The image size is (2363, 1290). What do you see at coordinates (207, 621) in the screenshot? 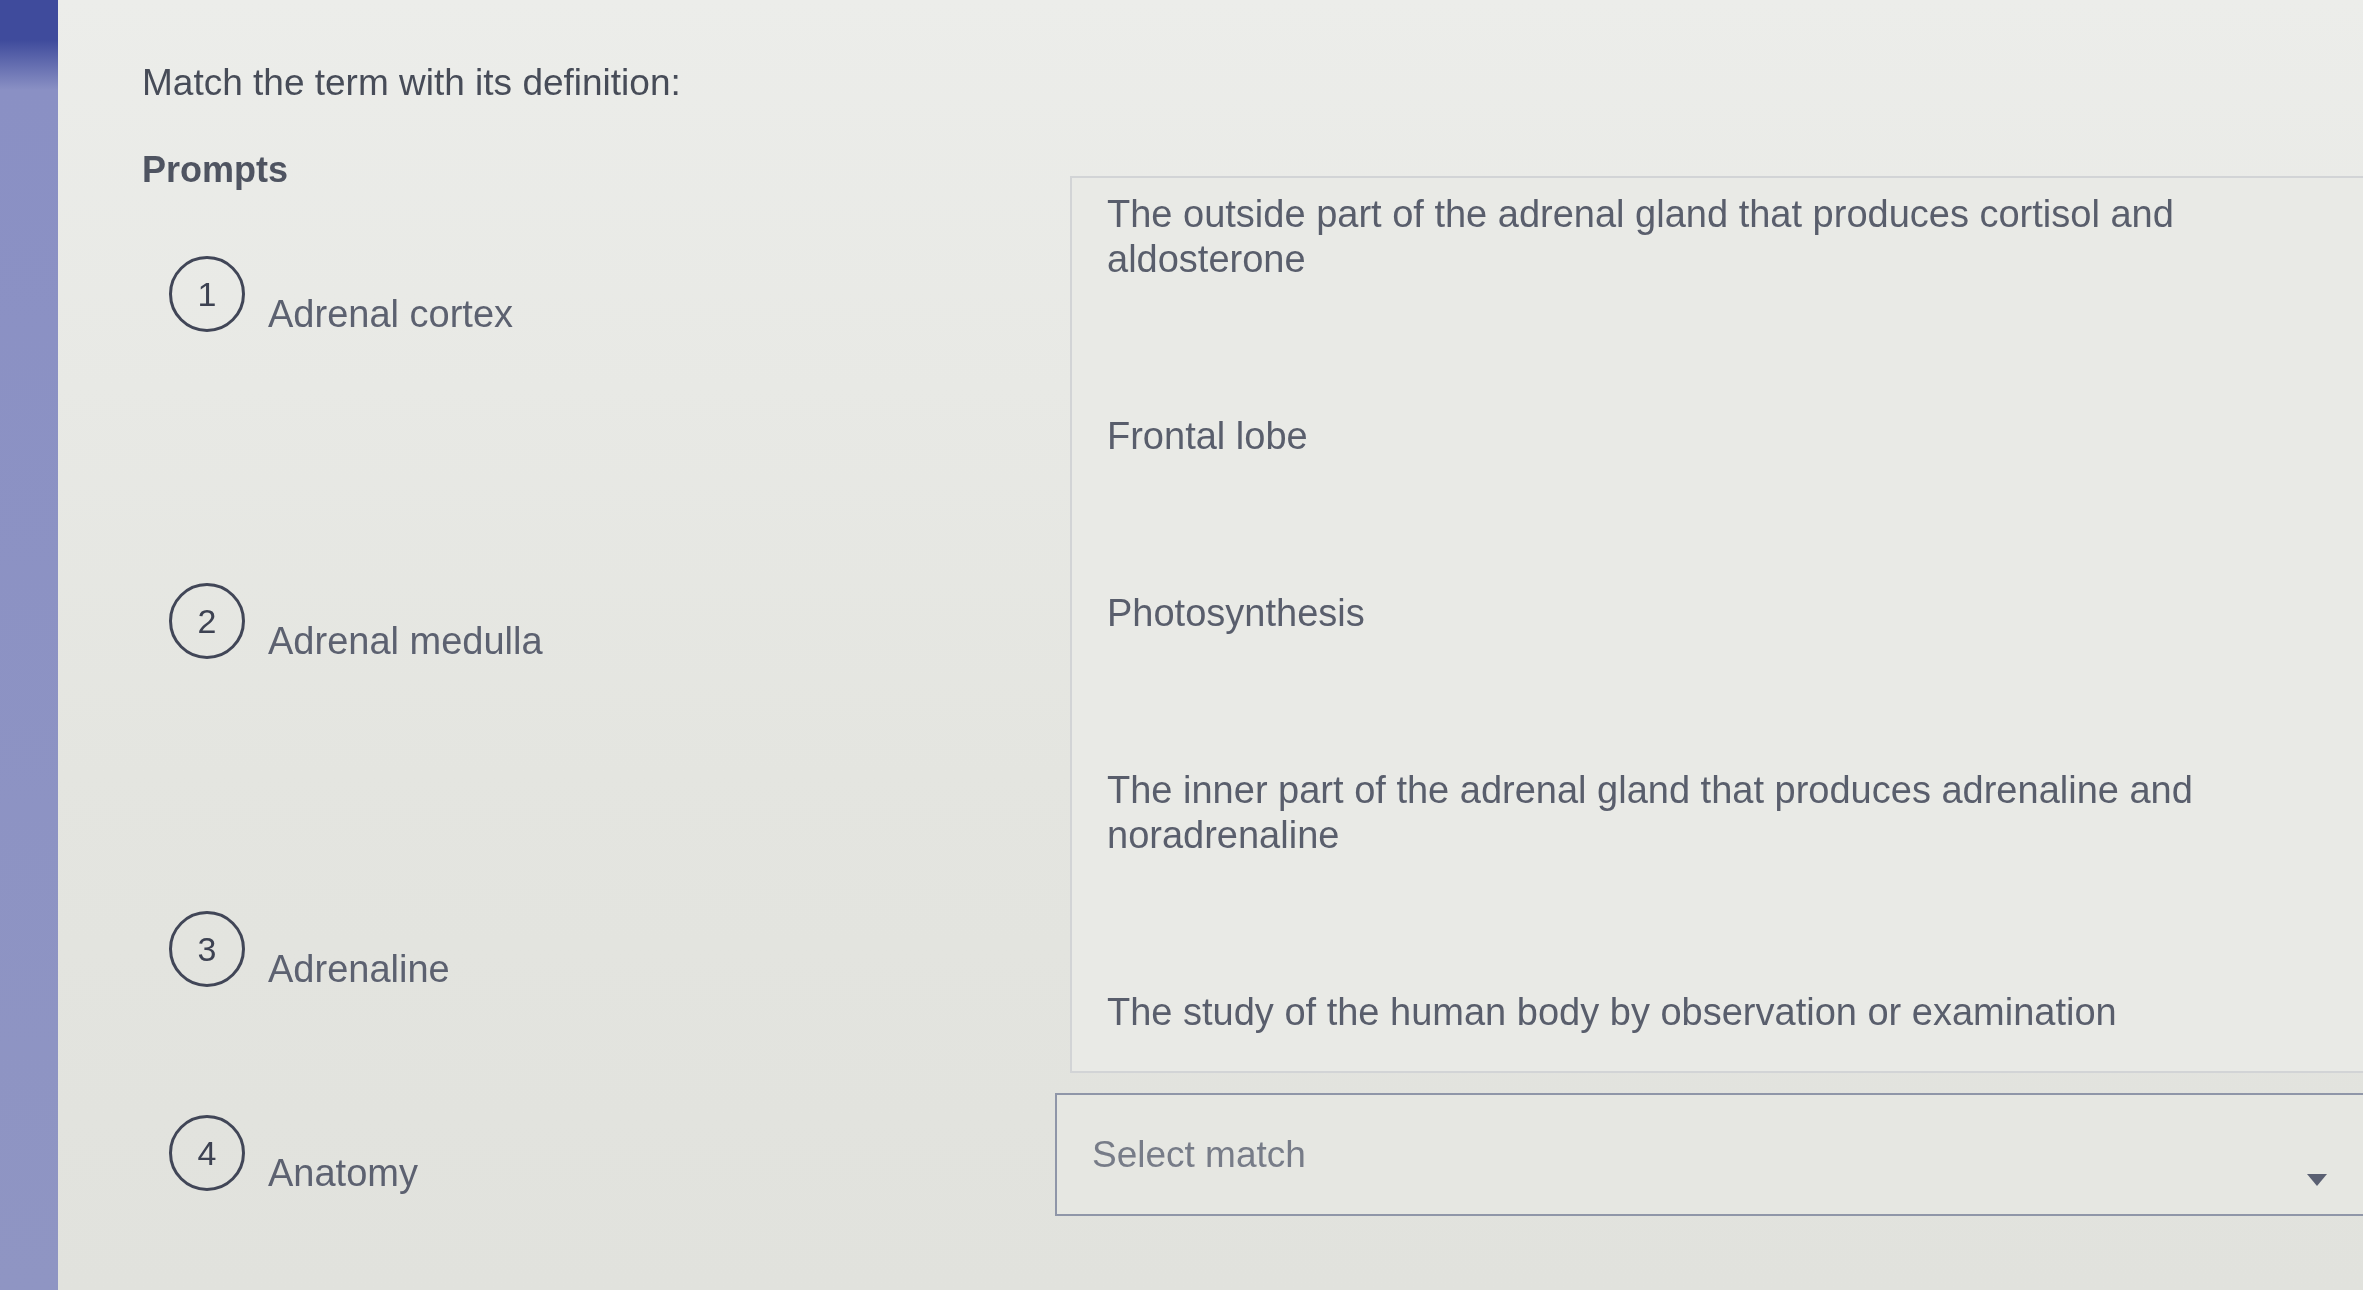
I see `prompt-number: 2` at bounding box center [207, 621].